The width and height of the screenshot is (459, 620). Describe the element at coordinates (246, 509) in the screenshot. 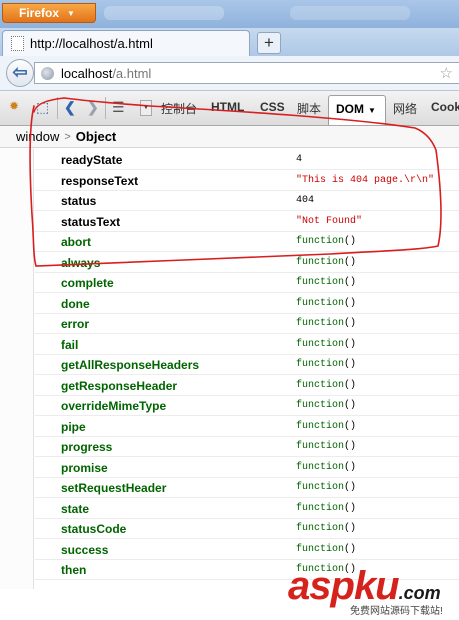

I see `dom-row: state function()` at that location.